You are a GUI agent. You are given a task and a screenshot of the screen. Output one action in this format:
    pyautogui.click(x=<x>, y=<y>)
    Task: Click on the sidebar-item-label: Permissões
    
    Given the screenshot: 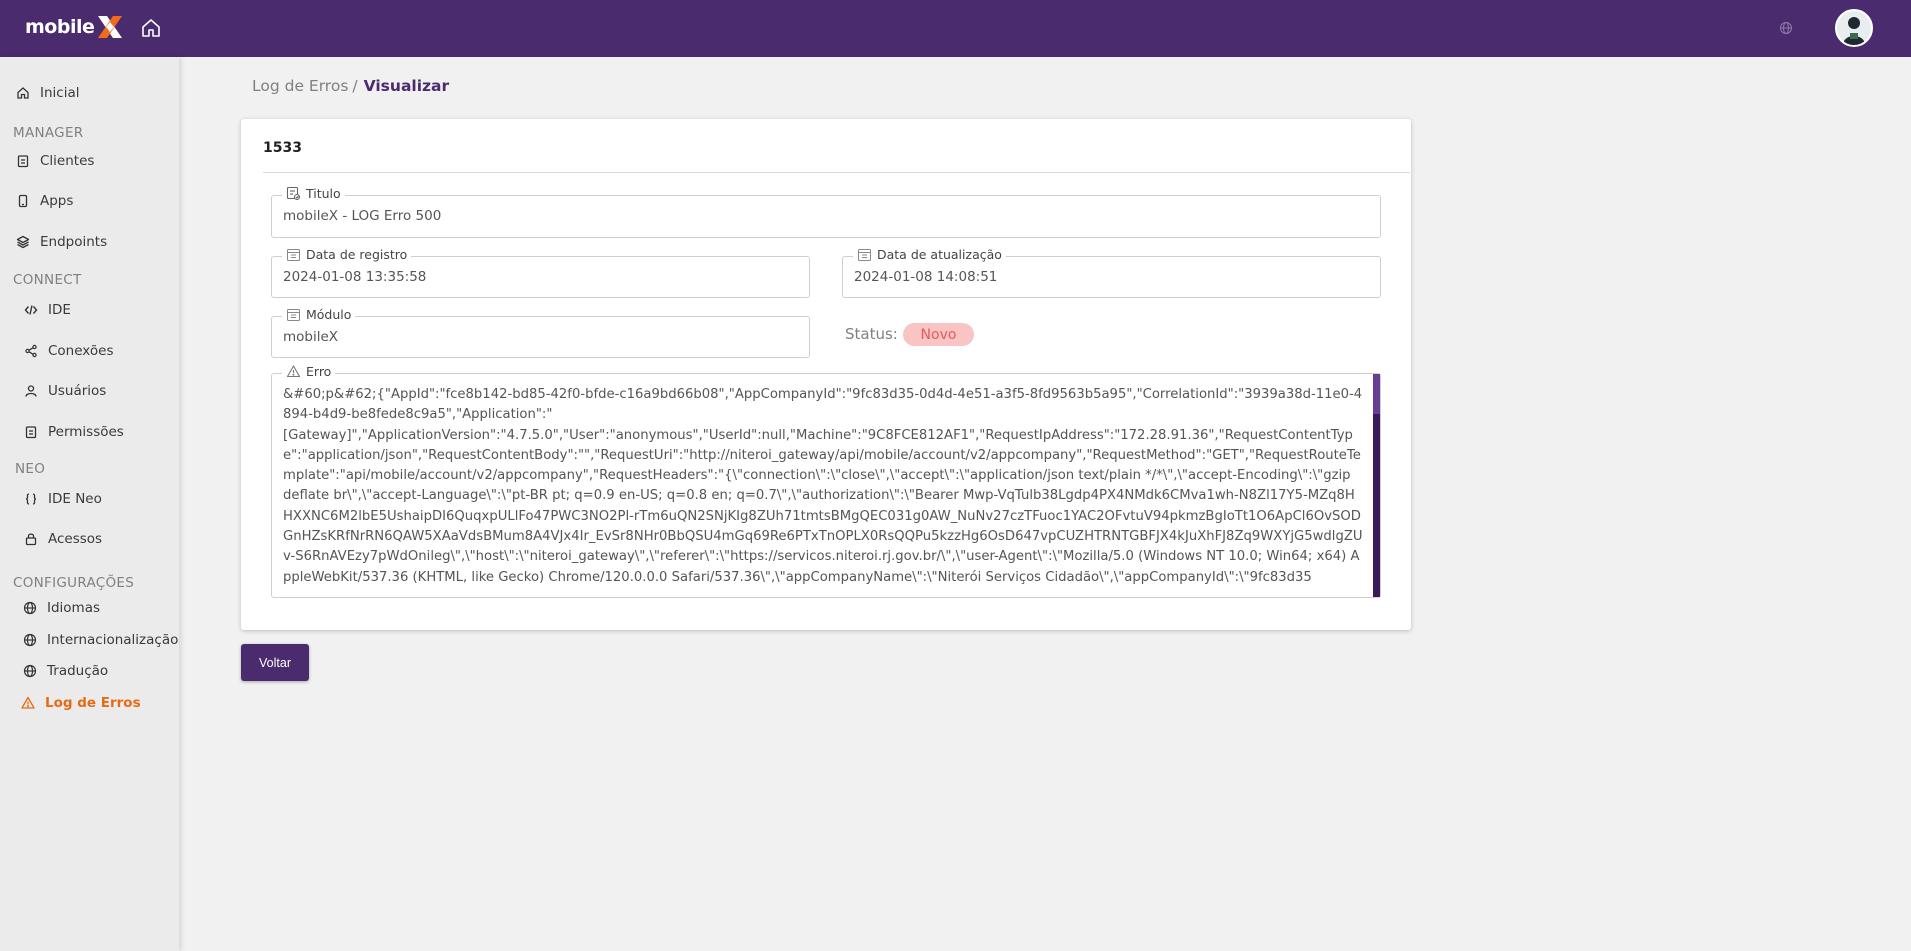 What is the action you would take?
    pyautogui.click(x=86, y=432)
    